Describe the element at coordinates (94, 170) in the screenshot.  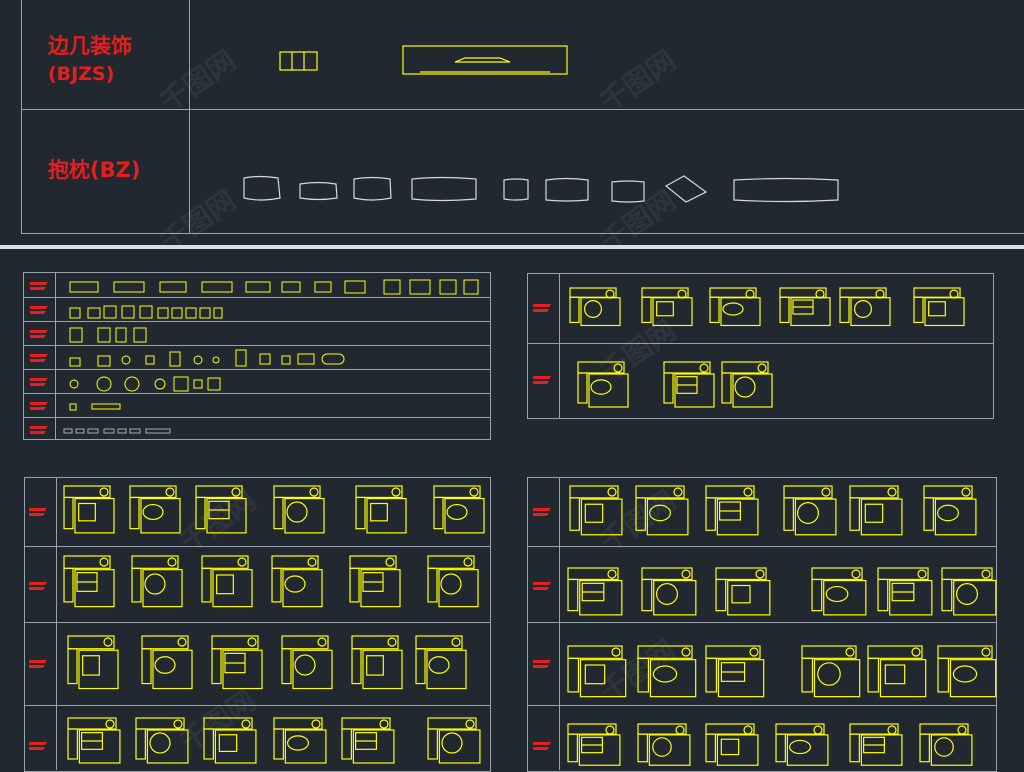
I see `category-name: 抱枕(BZ)` at that location.